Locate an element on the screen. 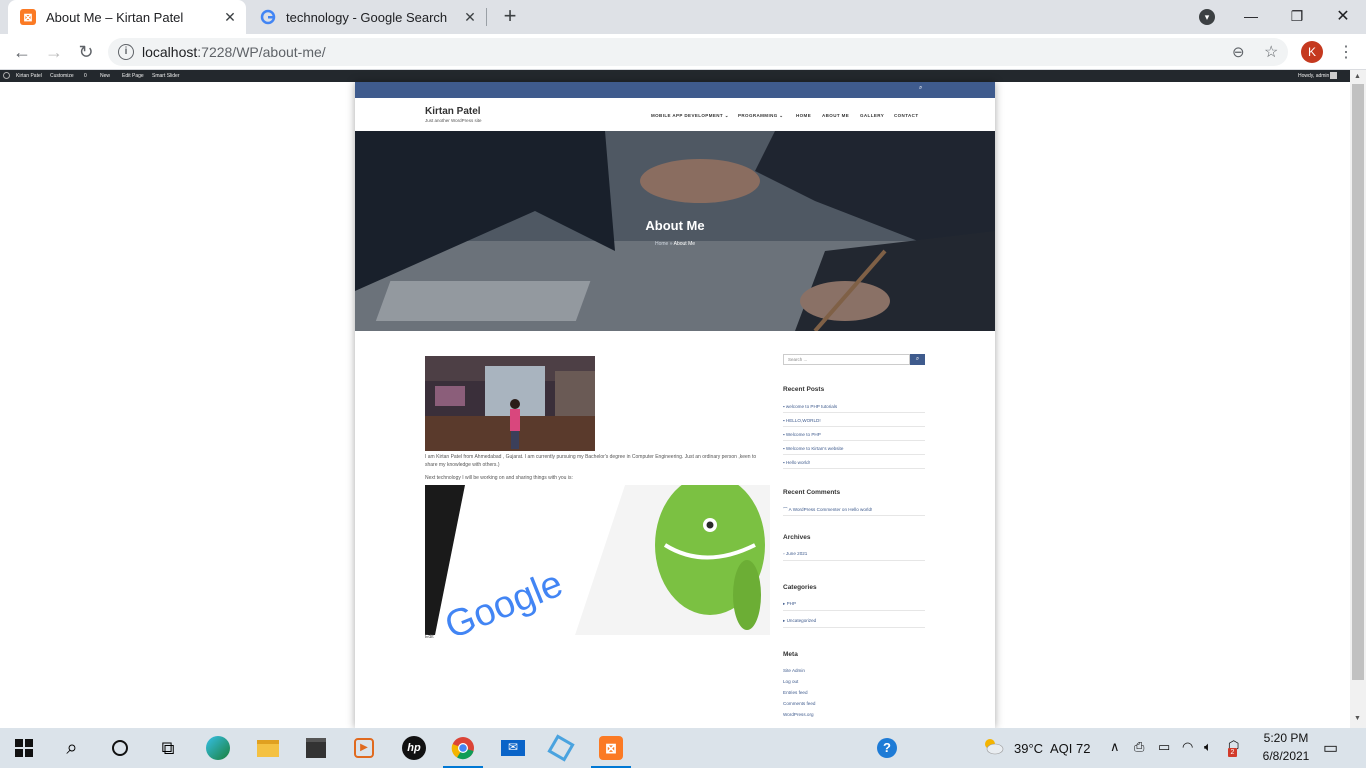  profile-avatar: K is located at coordinates (1312, 52).